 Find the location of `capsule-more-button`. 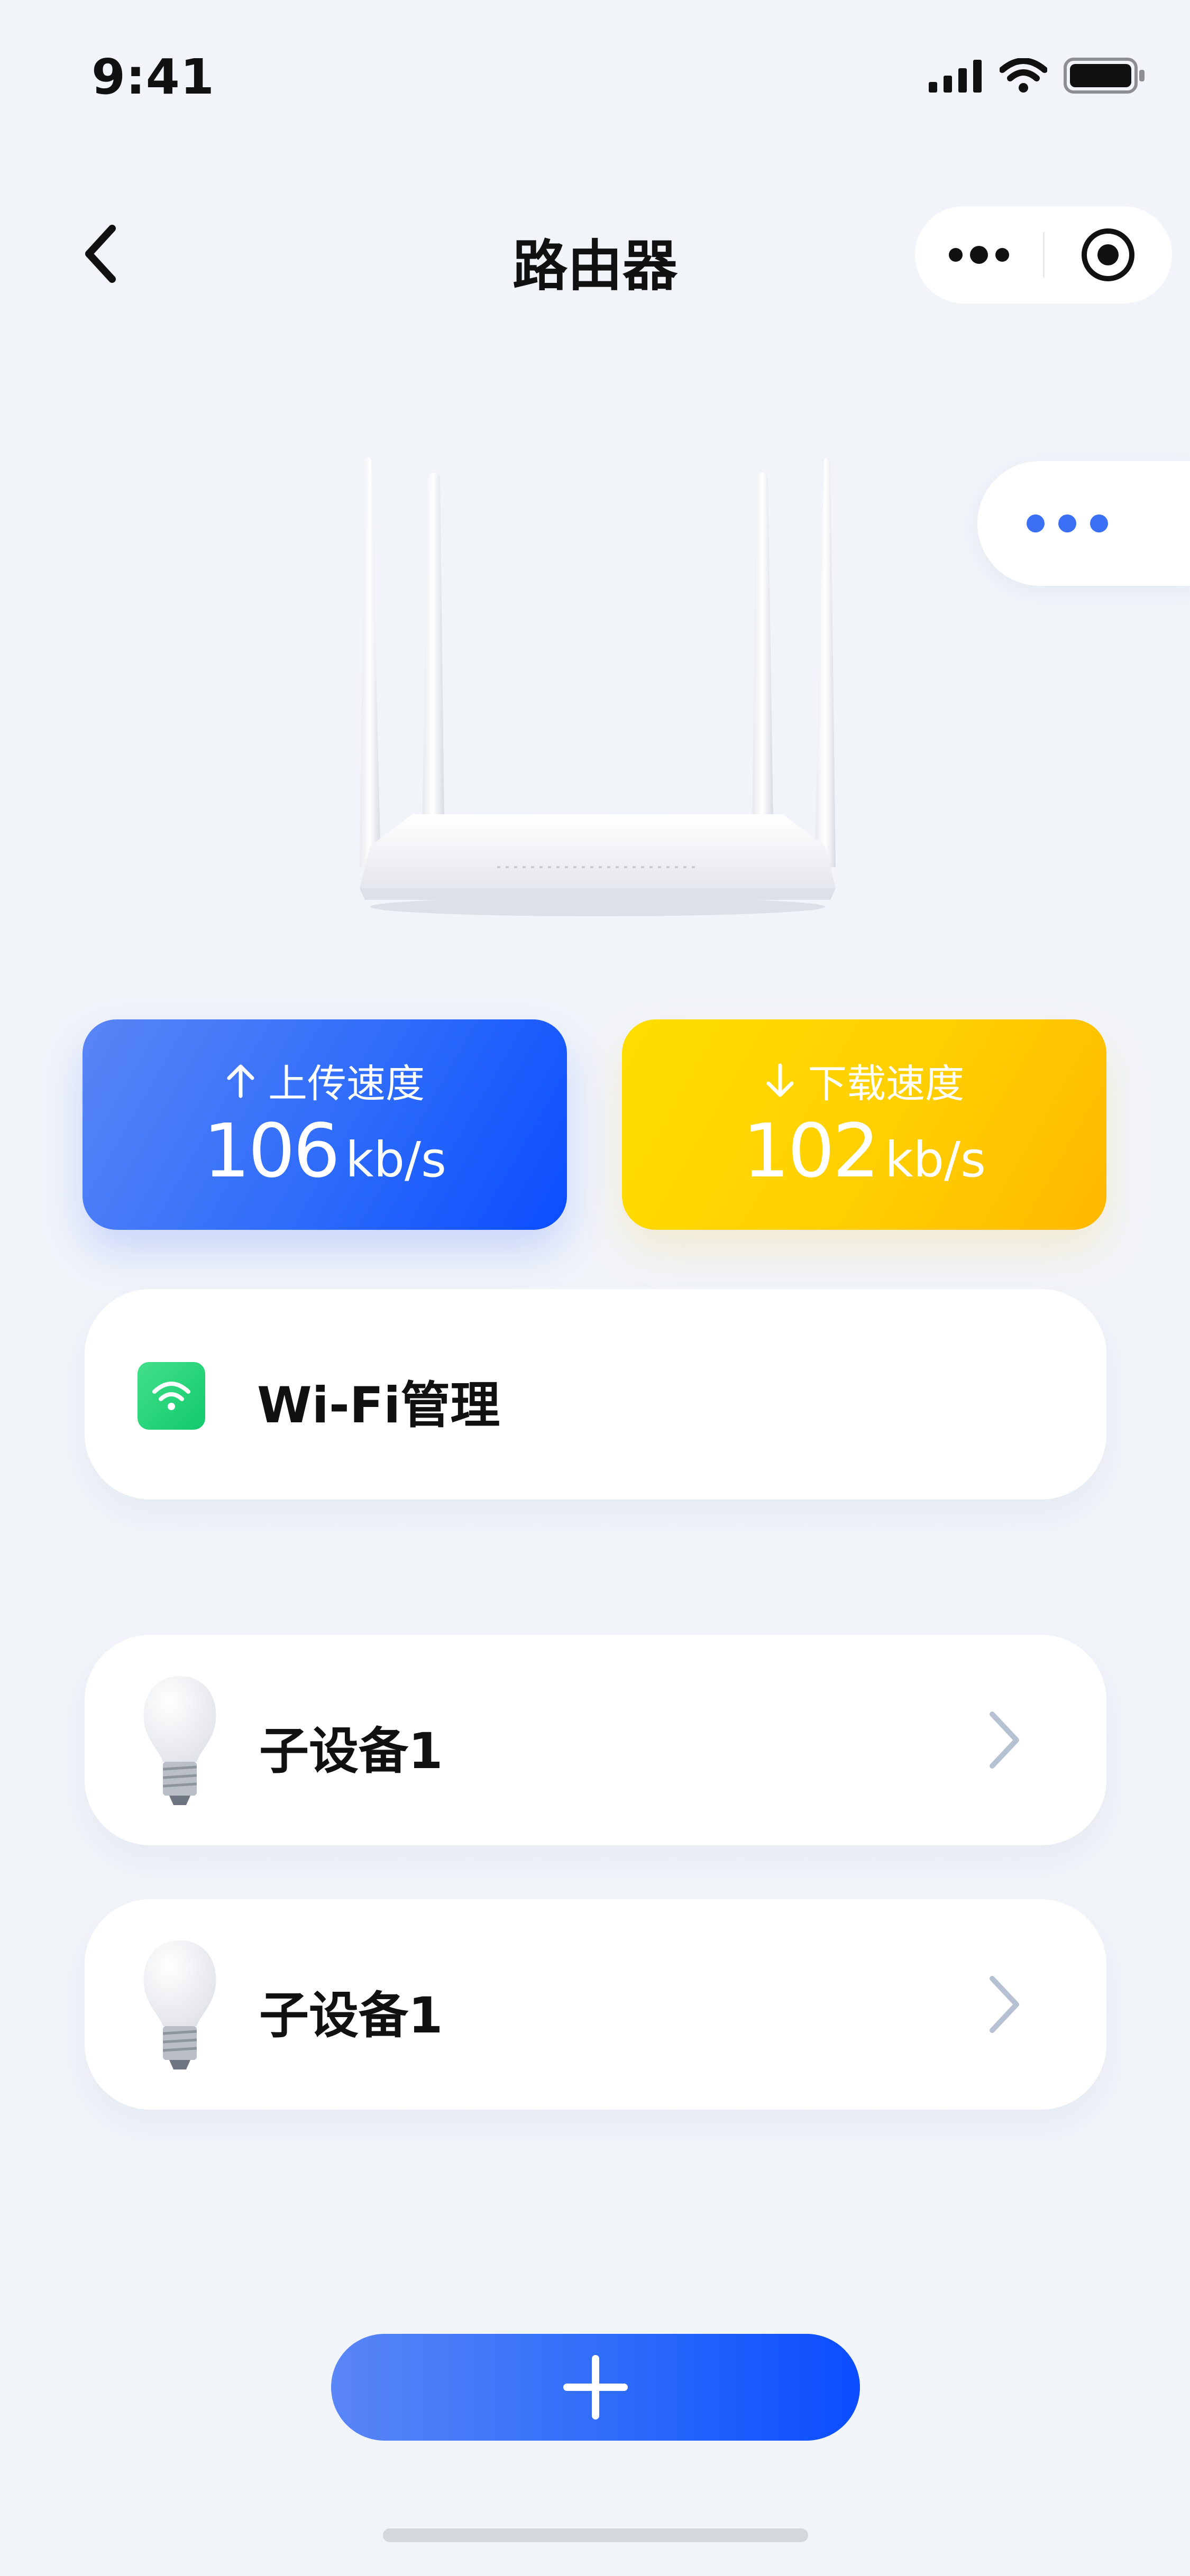

capsule-more-button is located at coordinates (979, 254).